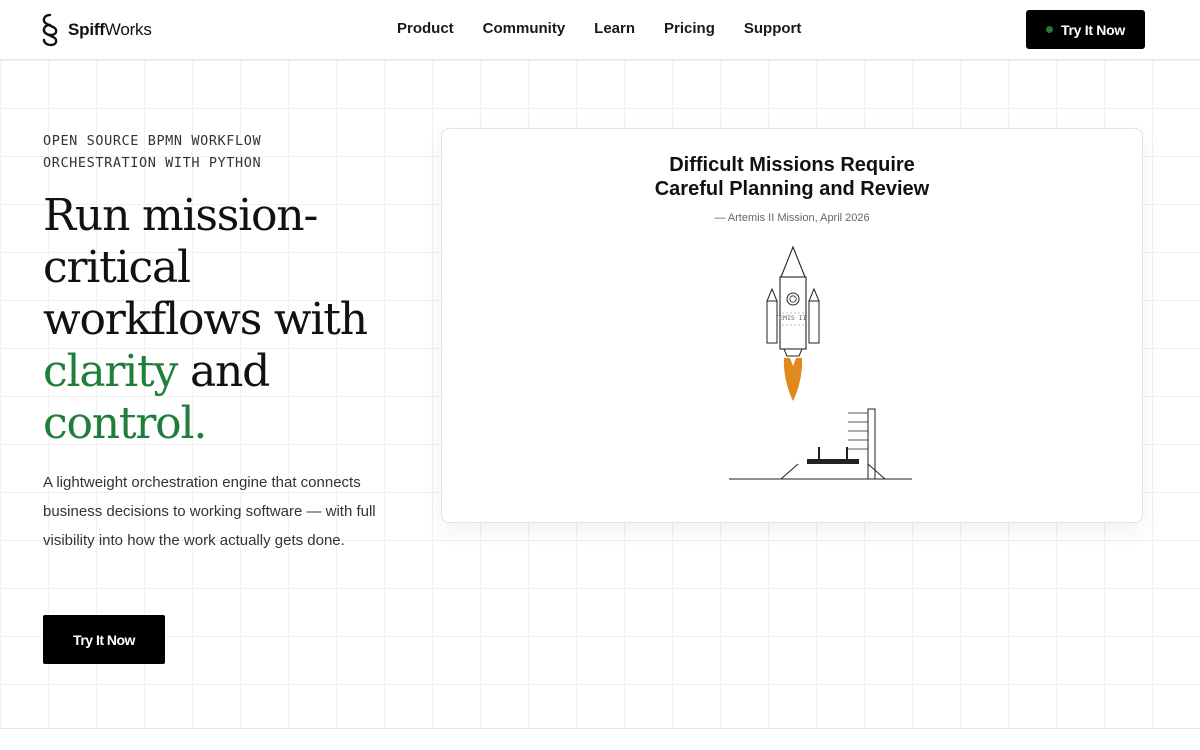 Image resolution: width=1200 pixels, height=750 pixels. Describe the element at coordinates (833, 461) in the screenshot. I see `launch-pad` at that location.